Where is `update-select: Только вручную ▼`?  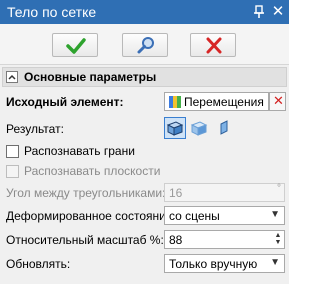 update-select: Только вручную ▼ is located at coordinates (224, 263).